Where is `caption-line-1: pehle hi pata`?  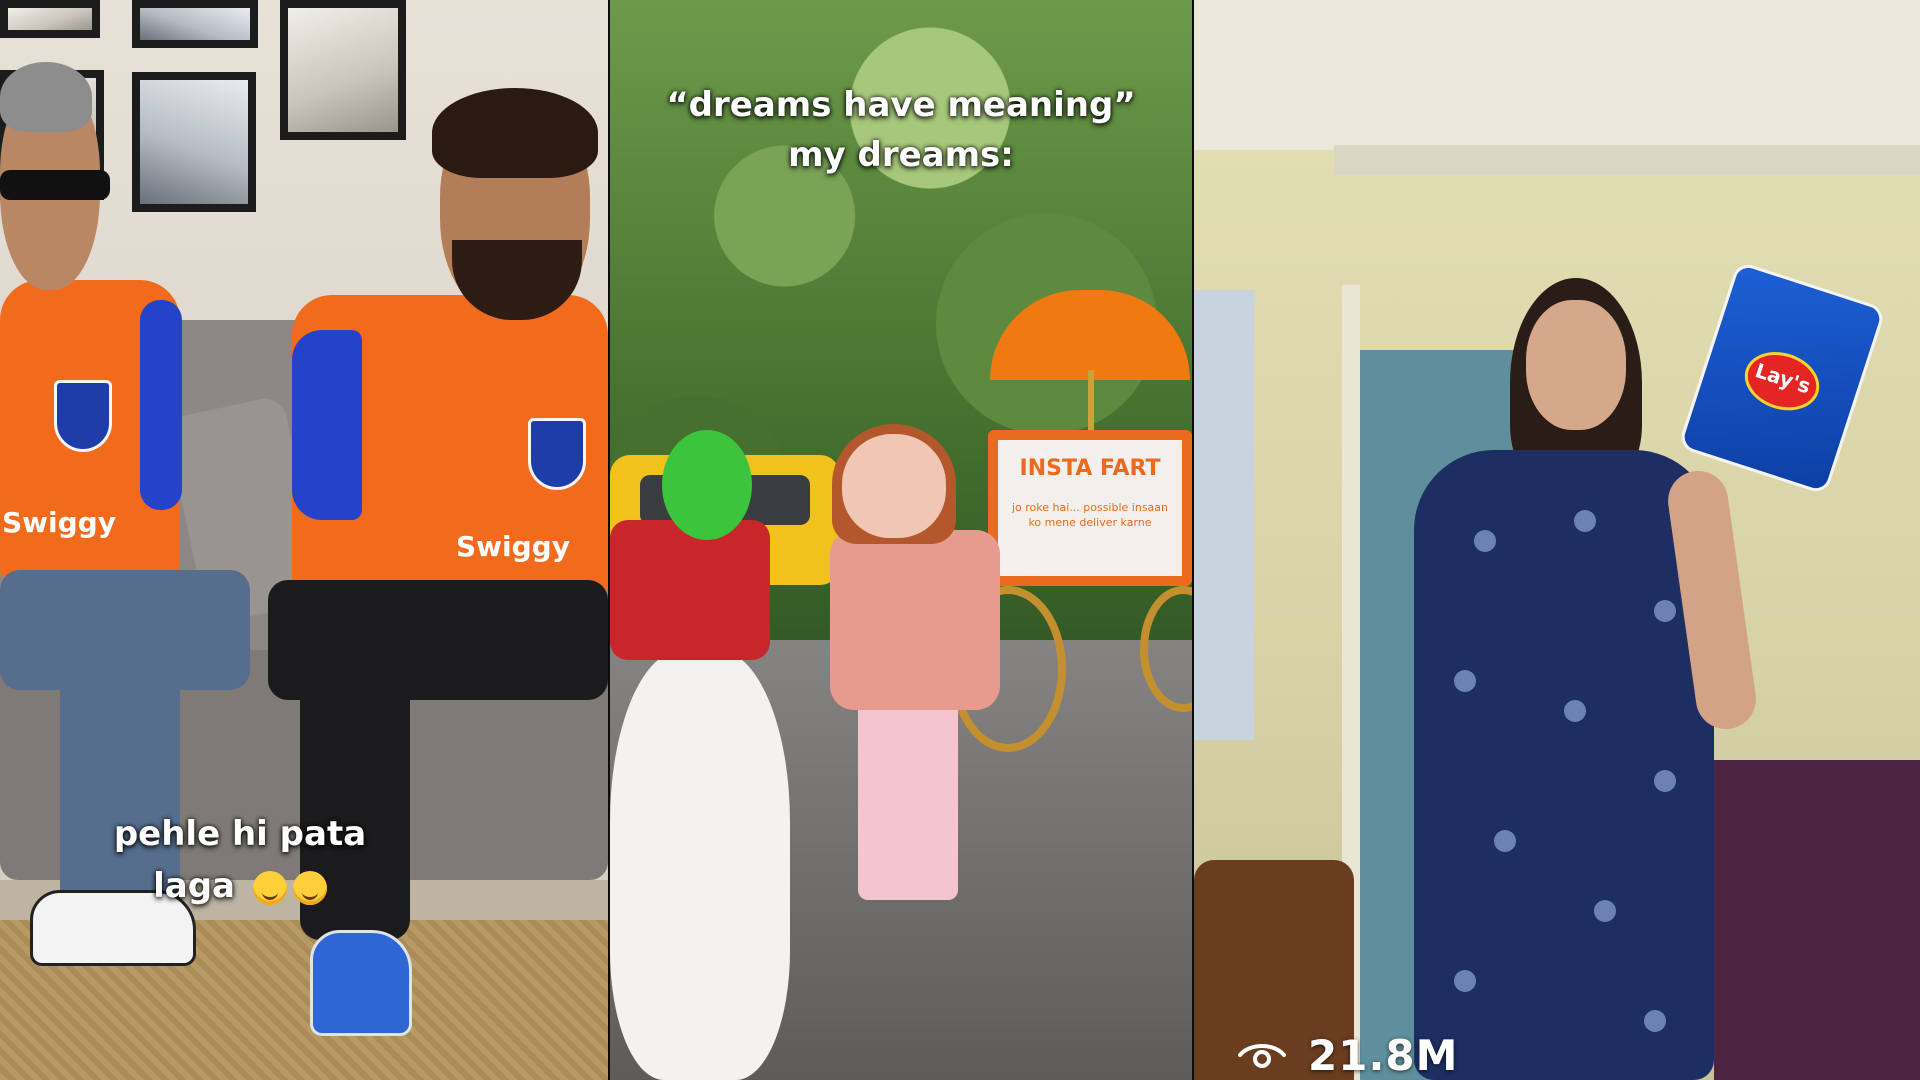 caption-line-1: pehle hi pata is located at coordinates (240, 834).